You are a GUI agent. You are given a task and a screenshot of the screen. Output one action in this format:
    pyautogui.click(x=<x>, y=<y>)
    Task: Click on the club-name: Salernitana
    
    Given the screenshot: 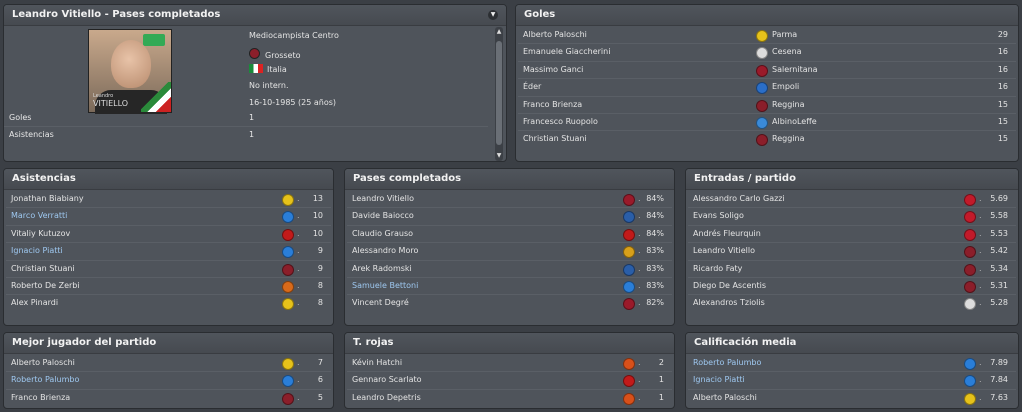 What is the action you would take?
    pyautogui.click(x=795, y=70)
    